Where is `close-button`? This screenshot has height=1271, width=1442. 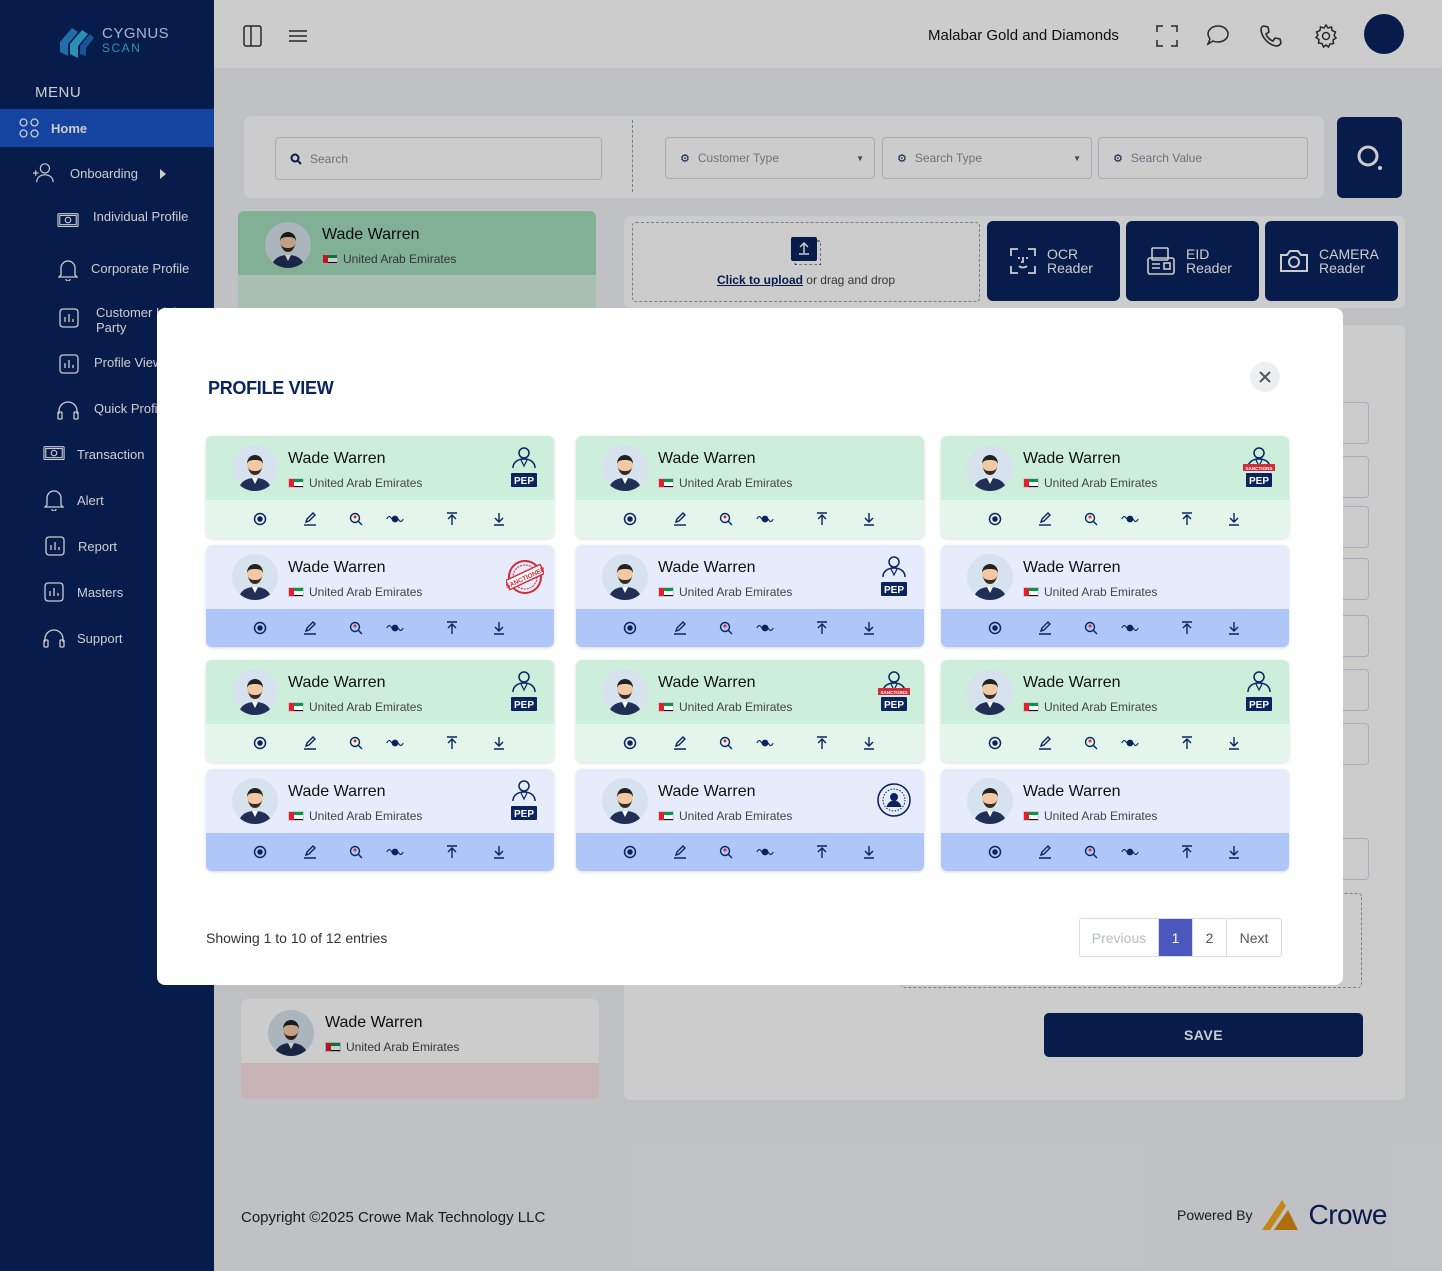 close-button is located at coordinates (1265, 377).